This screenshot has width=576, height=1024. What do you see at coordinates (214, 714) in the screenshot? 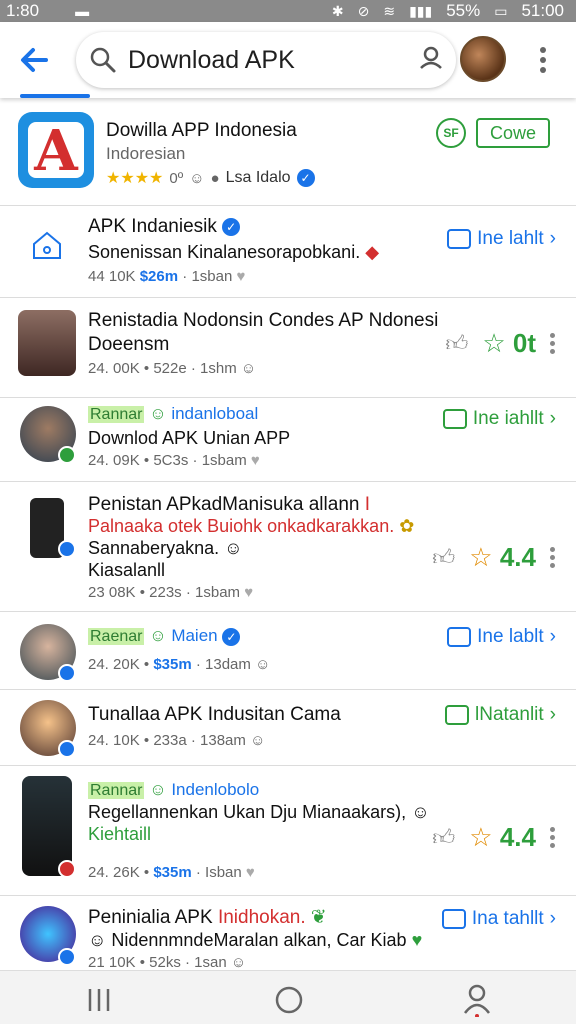
I see `row-title: Tunallaa APK Indusitan Cama` at bounding box center [214, 714].